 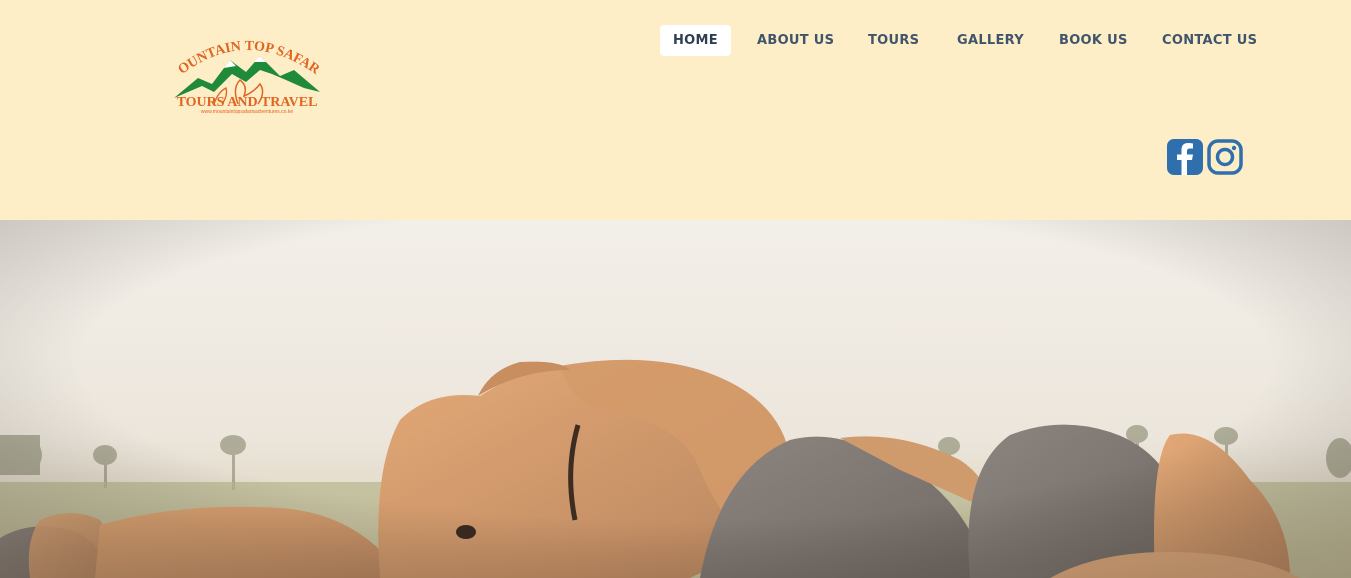 I want to click on logo-line1: MOUNTAIN TOP SAFARIS, so click(x=241, y=48).